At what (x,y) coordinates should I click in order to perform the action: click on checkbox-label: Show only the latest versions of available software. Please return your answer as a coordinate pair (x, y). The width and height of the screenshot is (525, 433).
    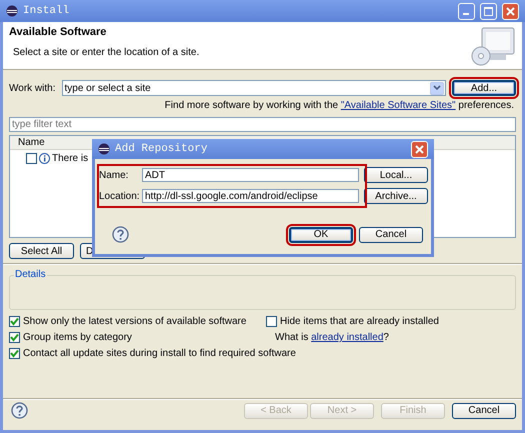
    Looking at the image, I should click on (134, 321).